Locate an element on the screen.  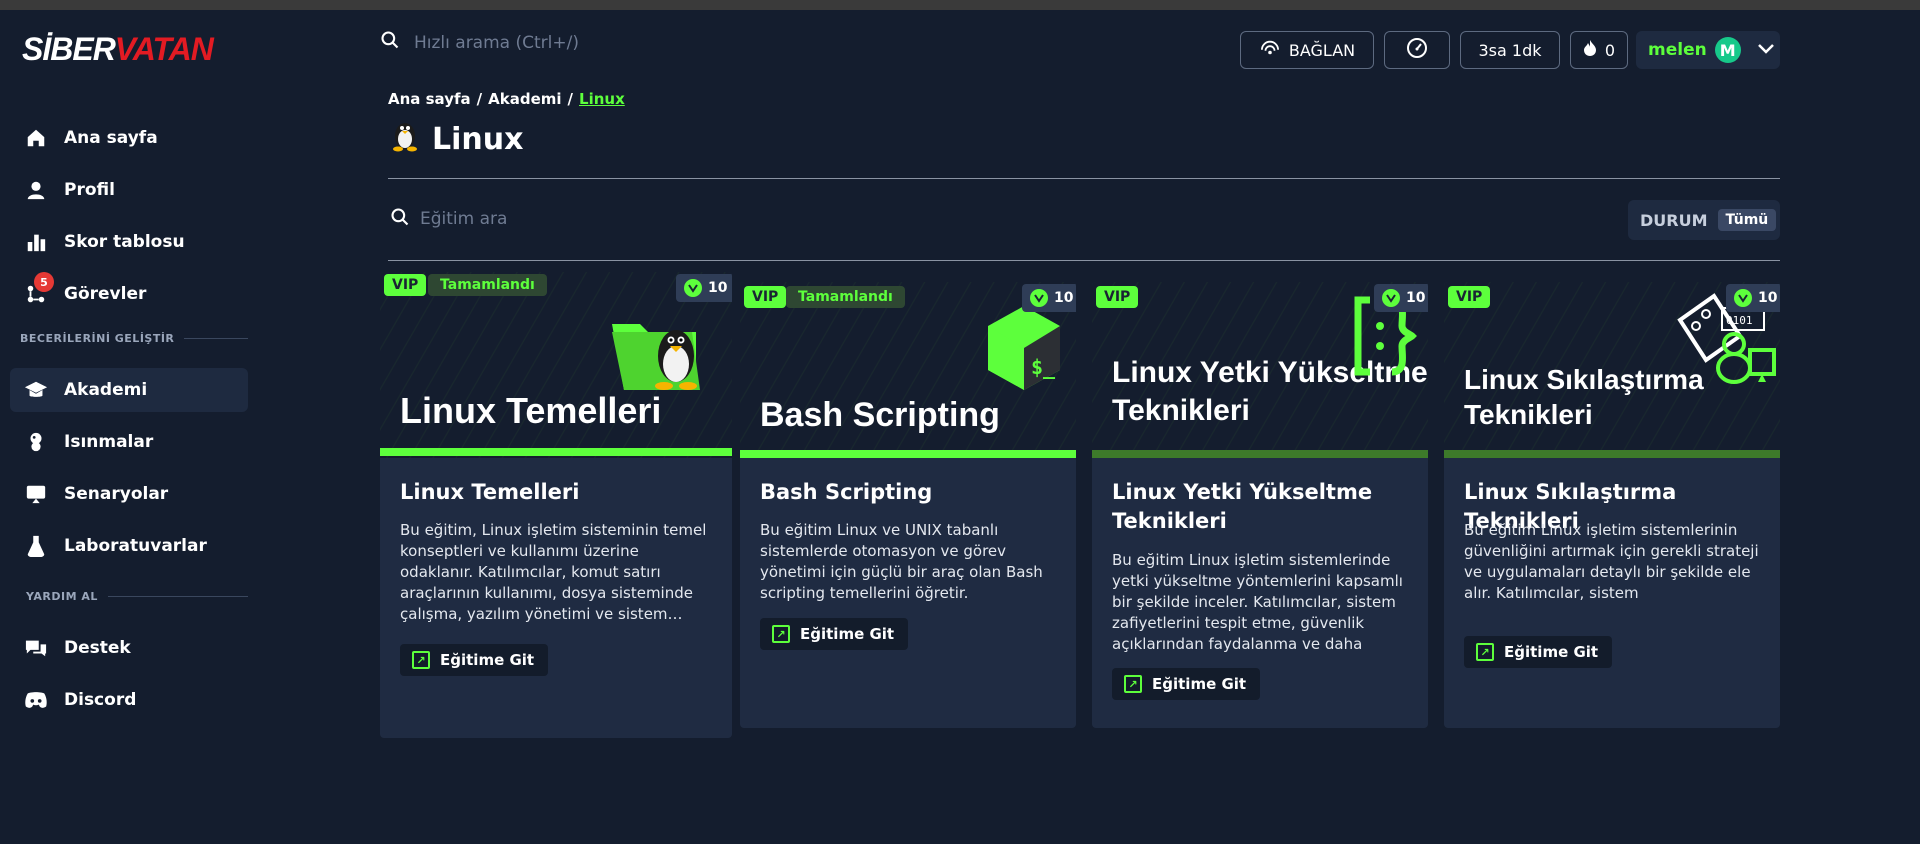
global-search-input is located at coordinates (624, 42).